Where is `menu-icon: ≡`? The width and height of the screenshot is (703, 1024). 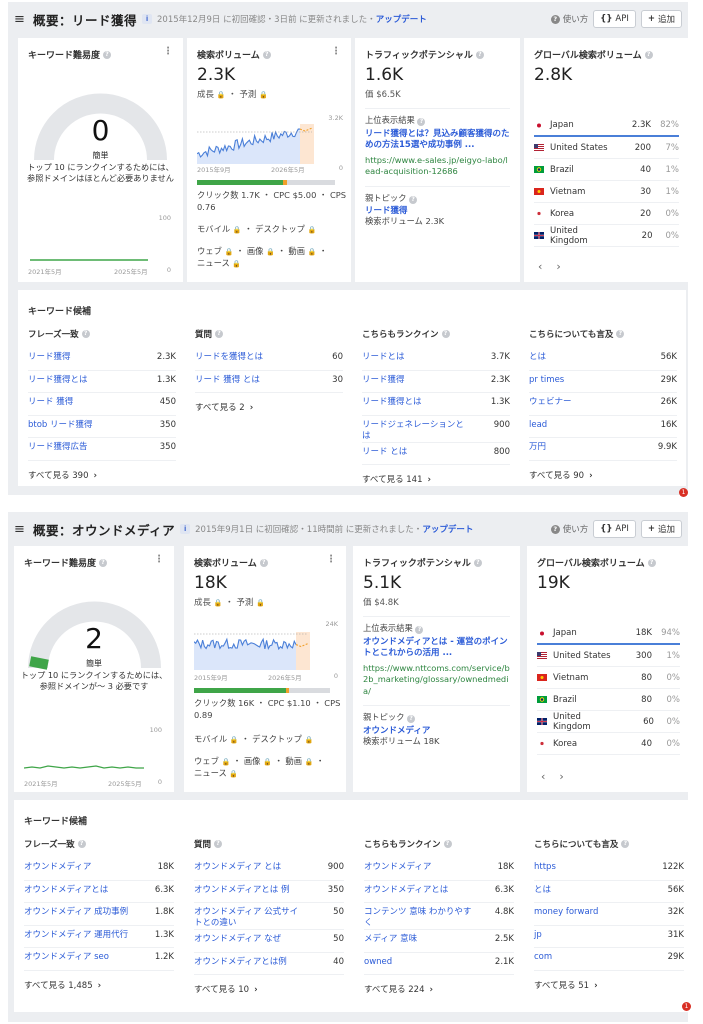 menu-icon: ≡ is located at coordinates (21, 529).